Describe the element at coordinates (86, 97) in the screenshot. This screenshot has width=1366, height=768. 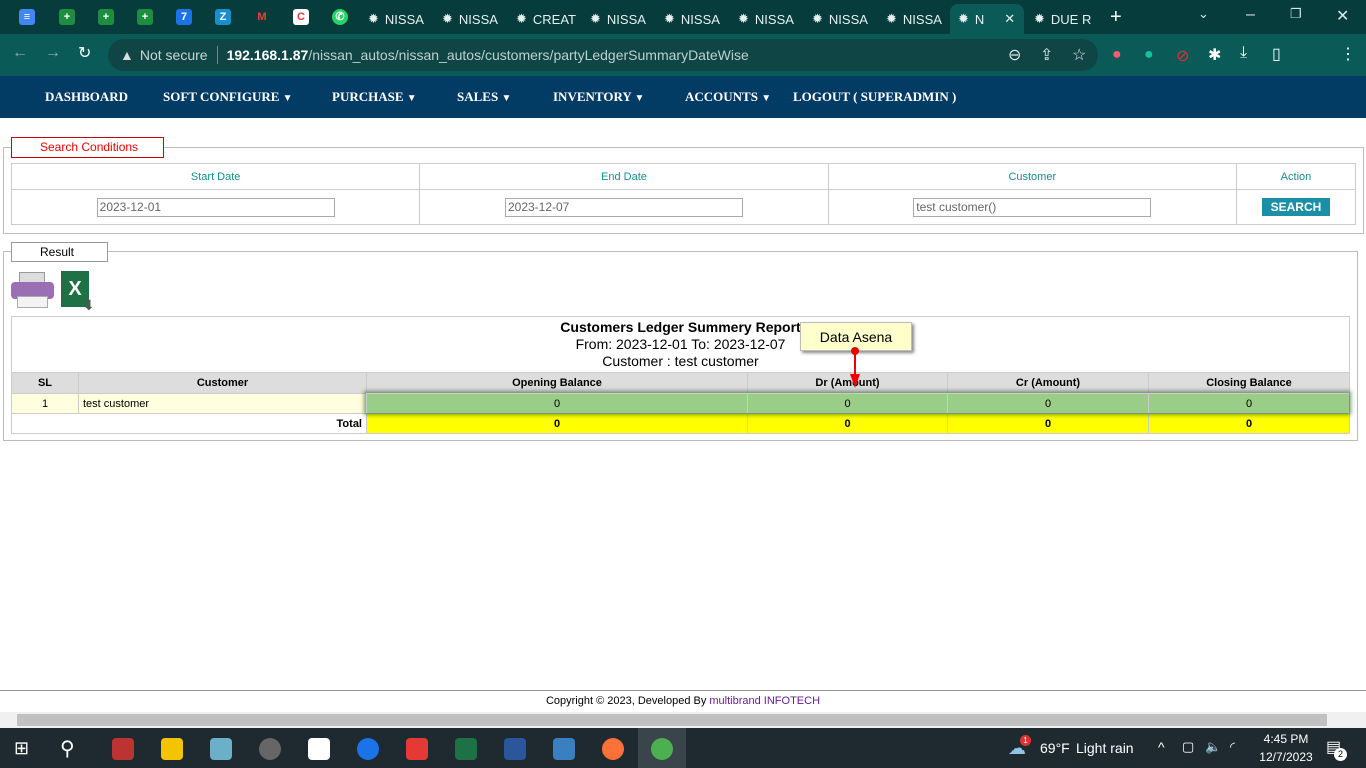
I see `nav-dashboard: DASHBOARD` at that location.